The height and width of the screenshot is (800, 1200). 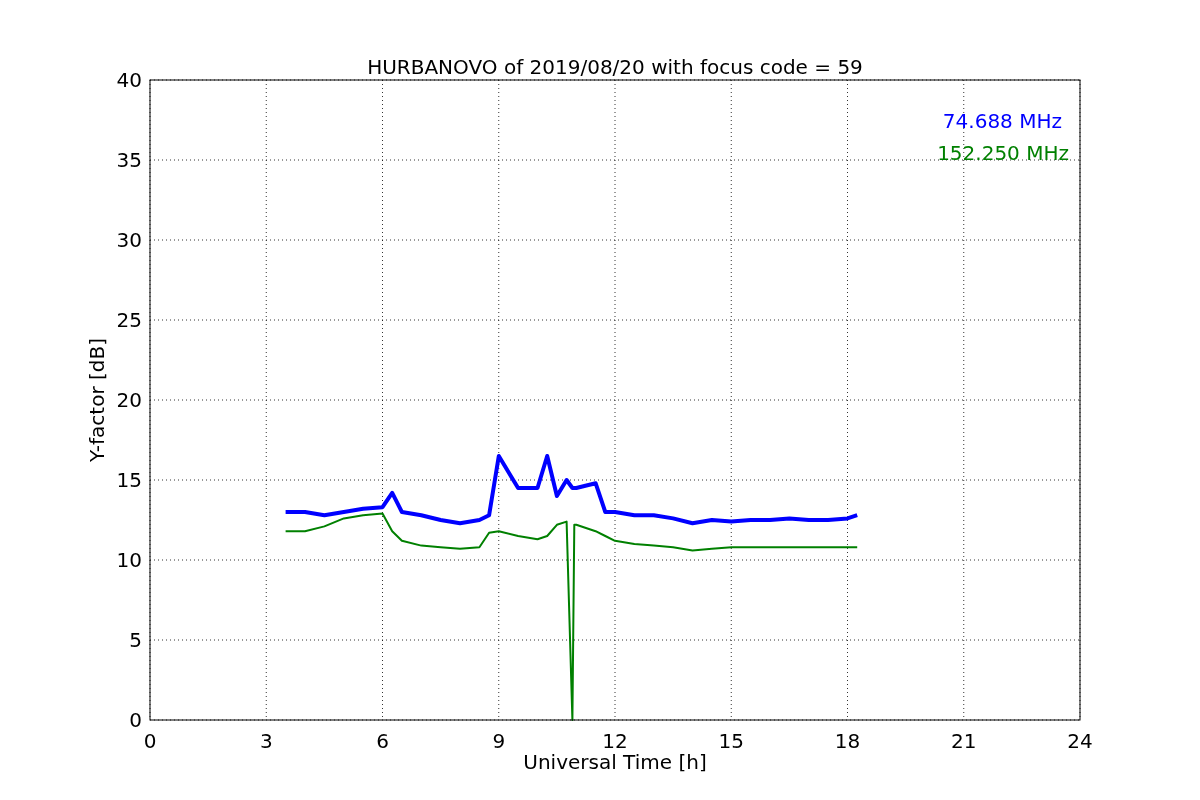 I want to click on x-tick-label: 21, so click(x=964, y=741).